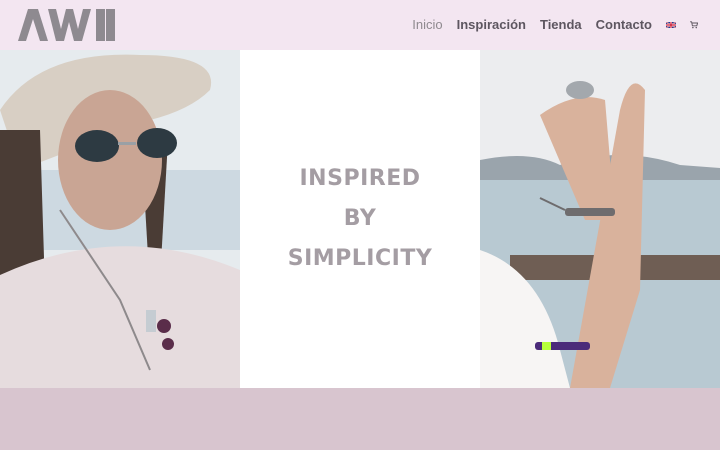  I want to click on awi-logo, so click(66, 25).